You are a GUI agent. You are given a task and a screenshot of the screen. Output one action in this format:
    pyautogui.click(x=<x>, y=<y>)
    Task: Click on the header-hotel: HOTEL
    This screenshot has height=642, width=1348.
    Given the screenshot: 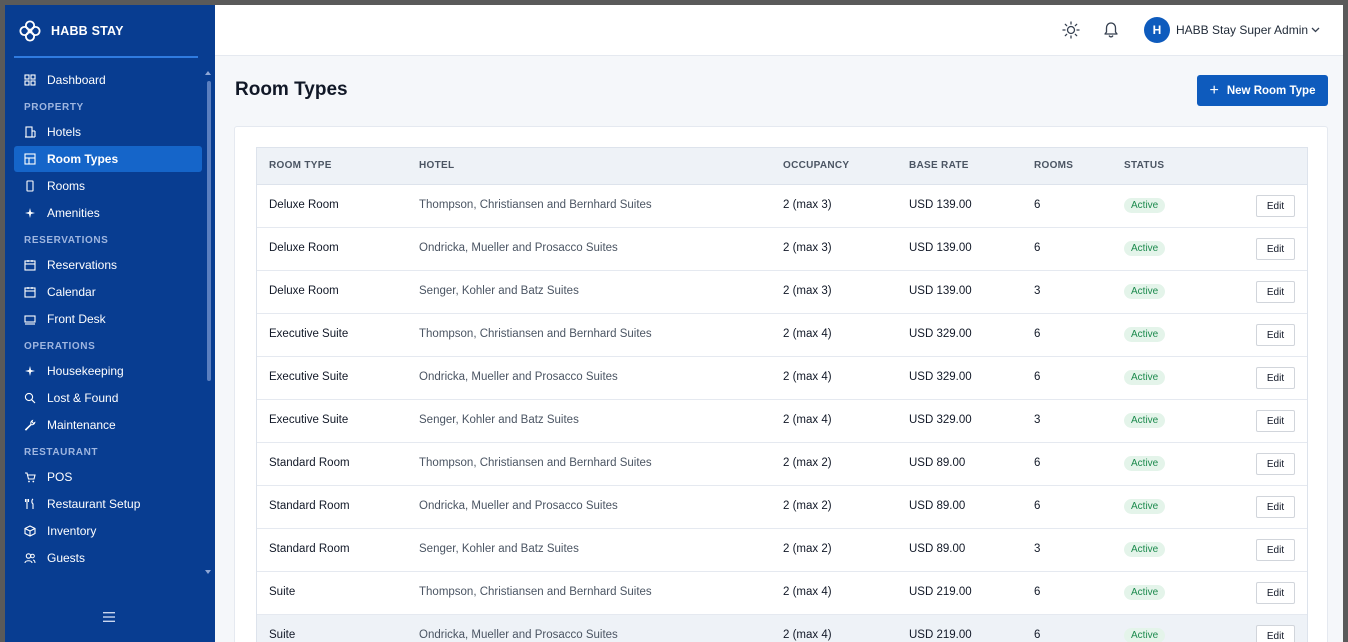 What is the action you would take?
    pyautogui.click(x=436, y=165)
    